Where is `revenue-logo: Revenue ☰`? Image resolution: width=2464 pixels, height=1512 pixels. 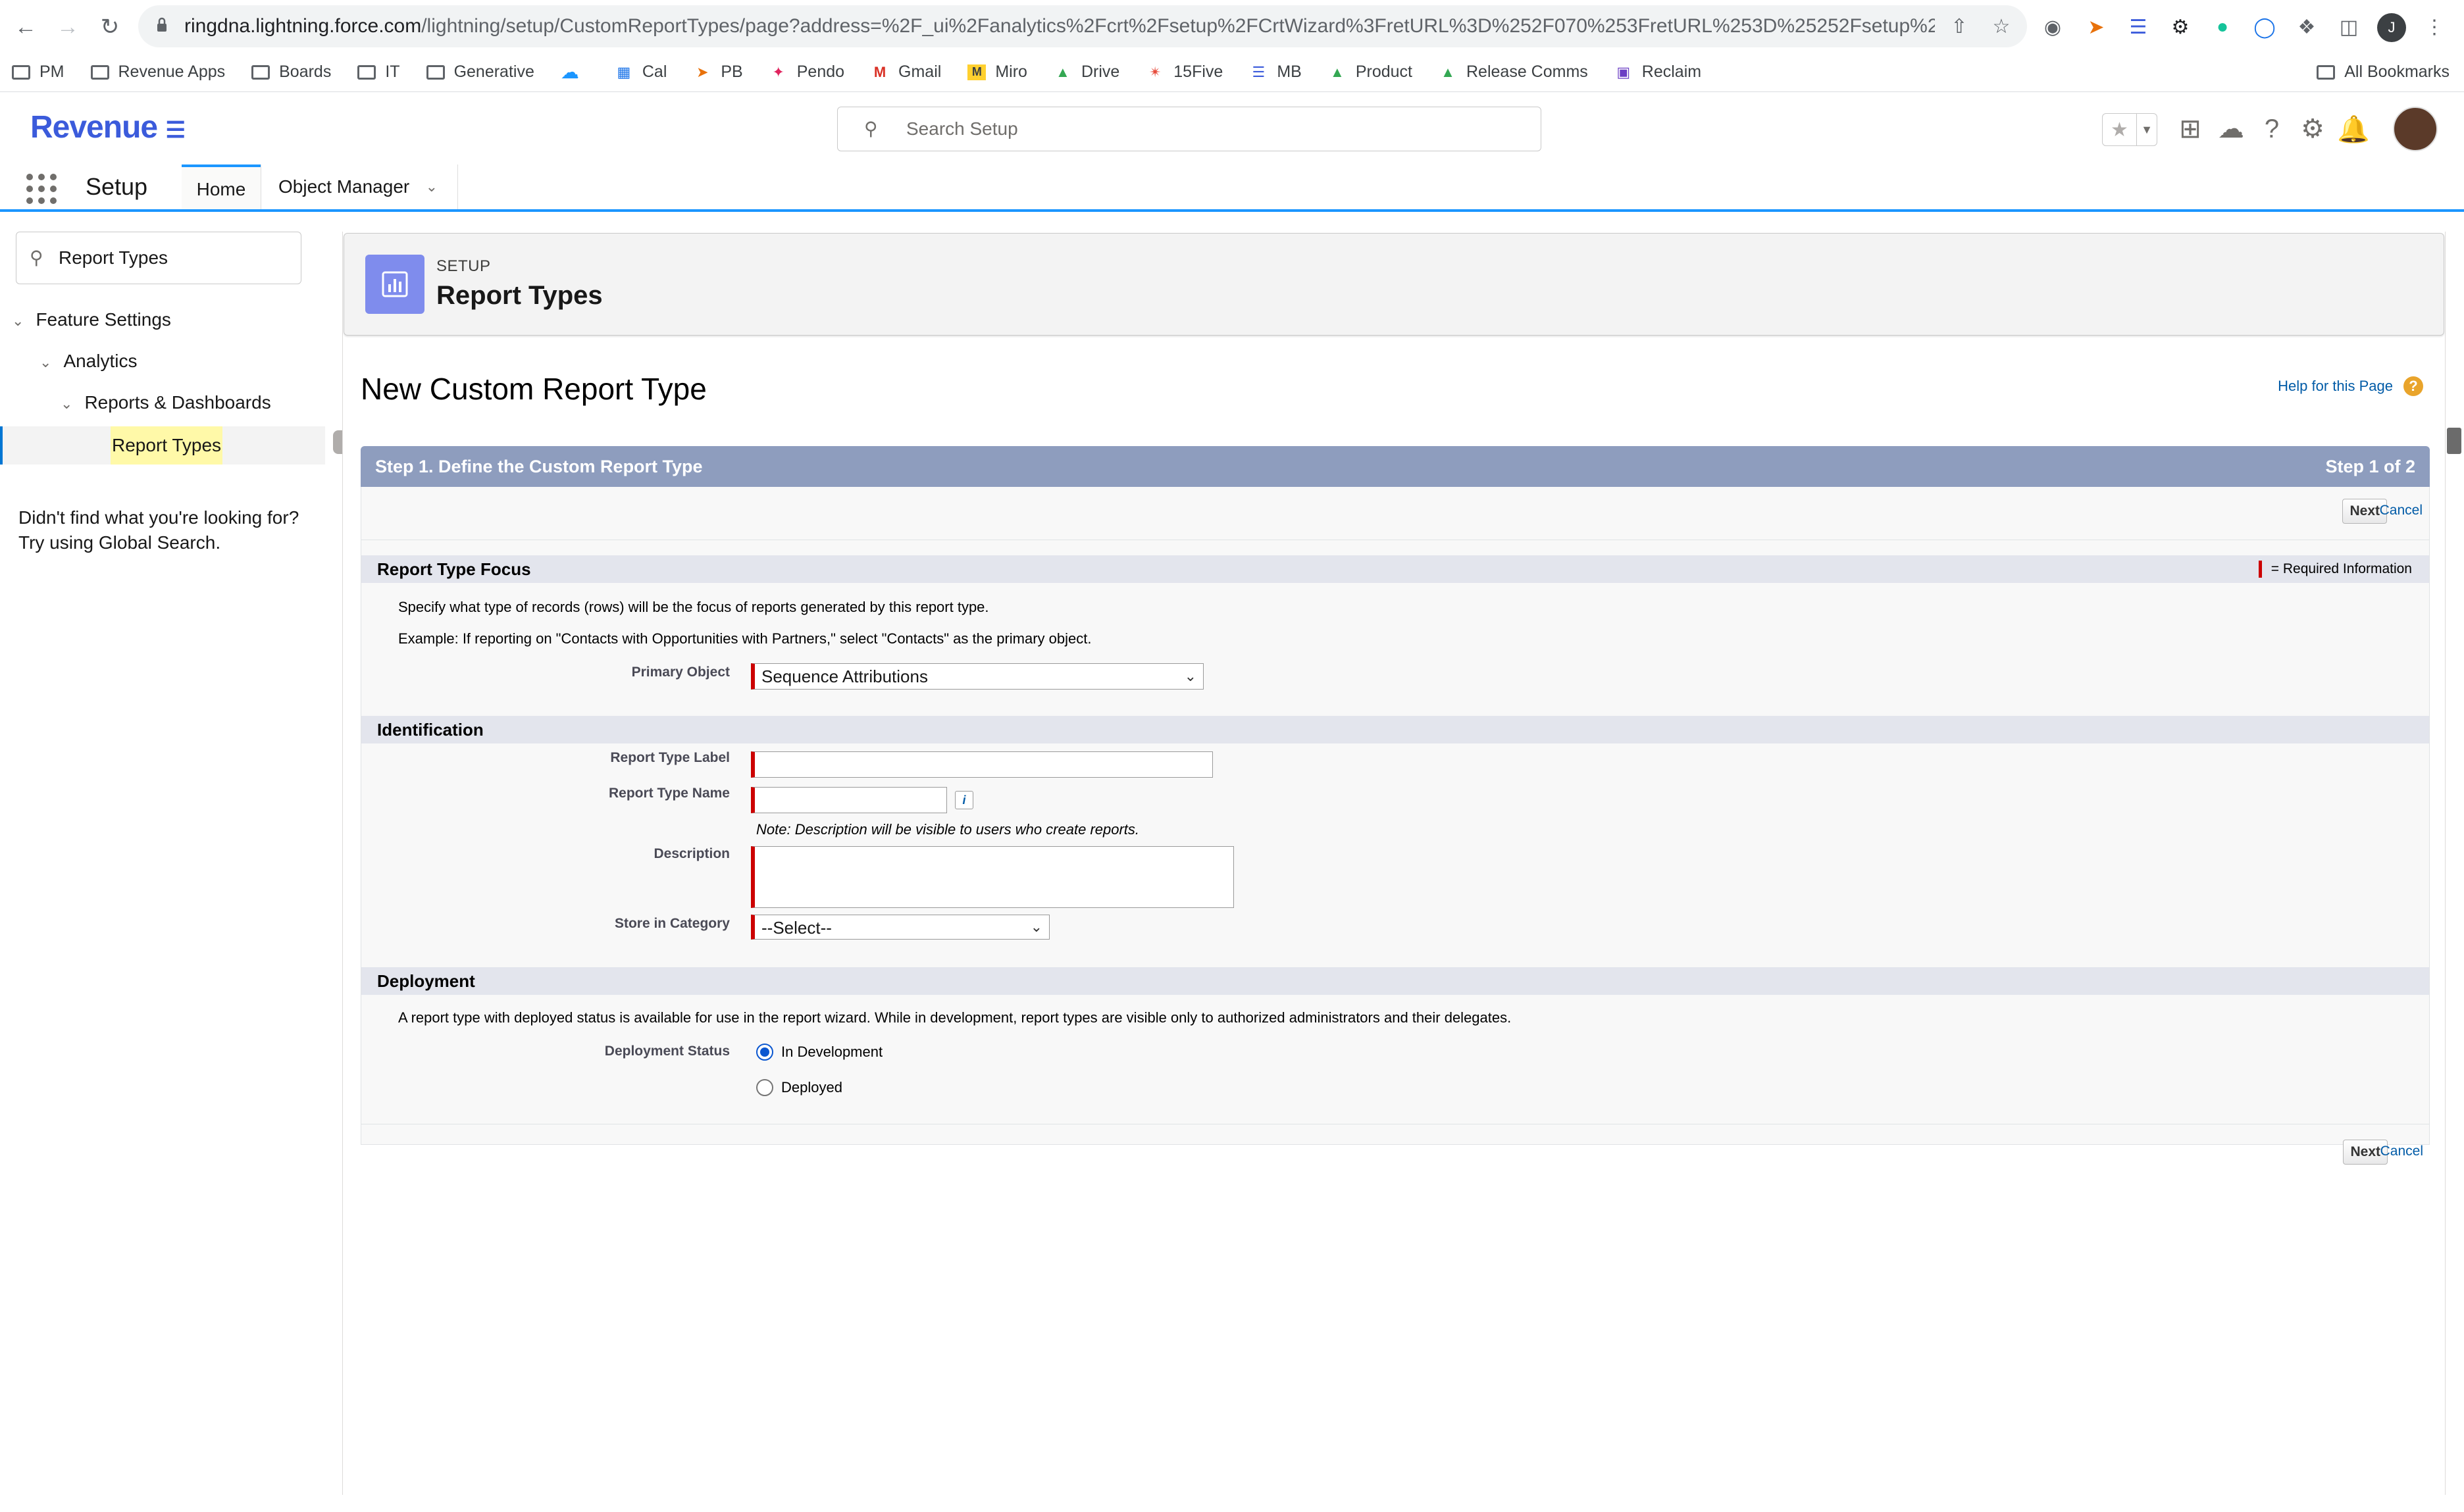
revenue-logo: Revenue ☰ is located at coordinates (108, 127).